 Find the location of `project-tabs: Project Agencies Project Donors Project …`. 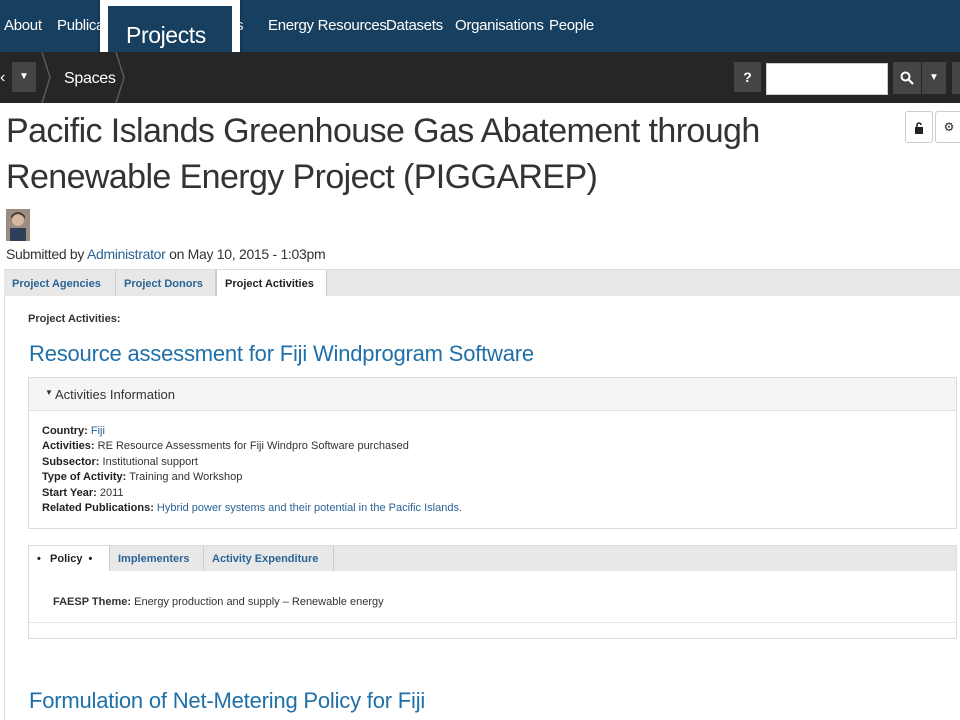

project-tabs: Project Agencies Project Donors Project … is located at coordinates (482, 282).